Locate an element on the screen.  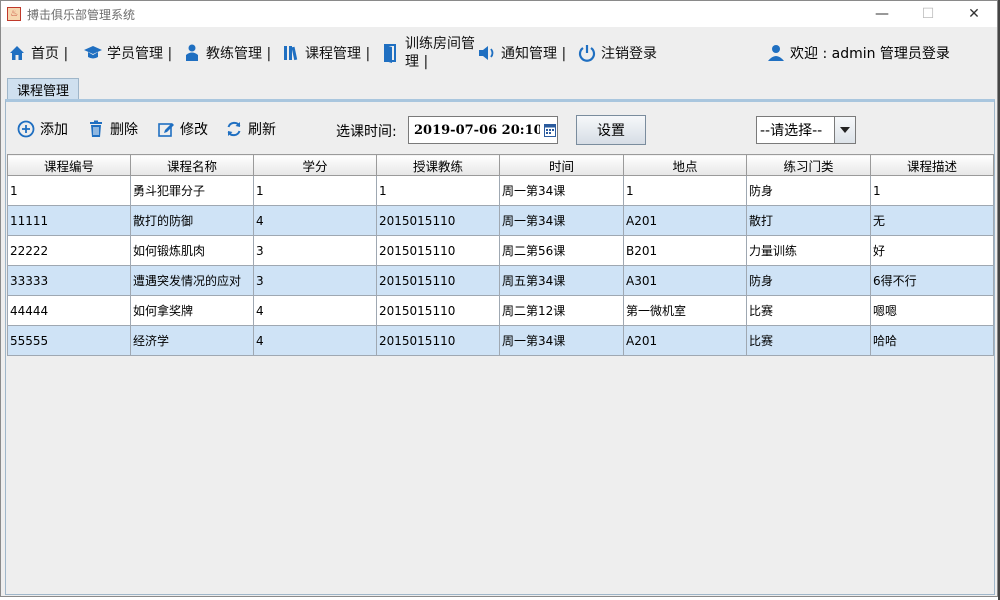
table-cell: 好 is located at coordinates (932, 250).